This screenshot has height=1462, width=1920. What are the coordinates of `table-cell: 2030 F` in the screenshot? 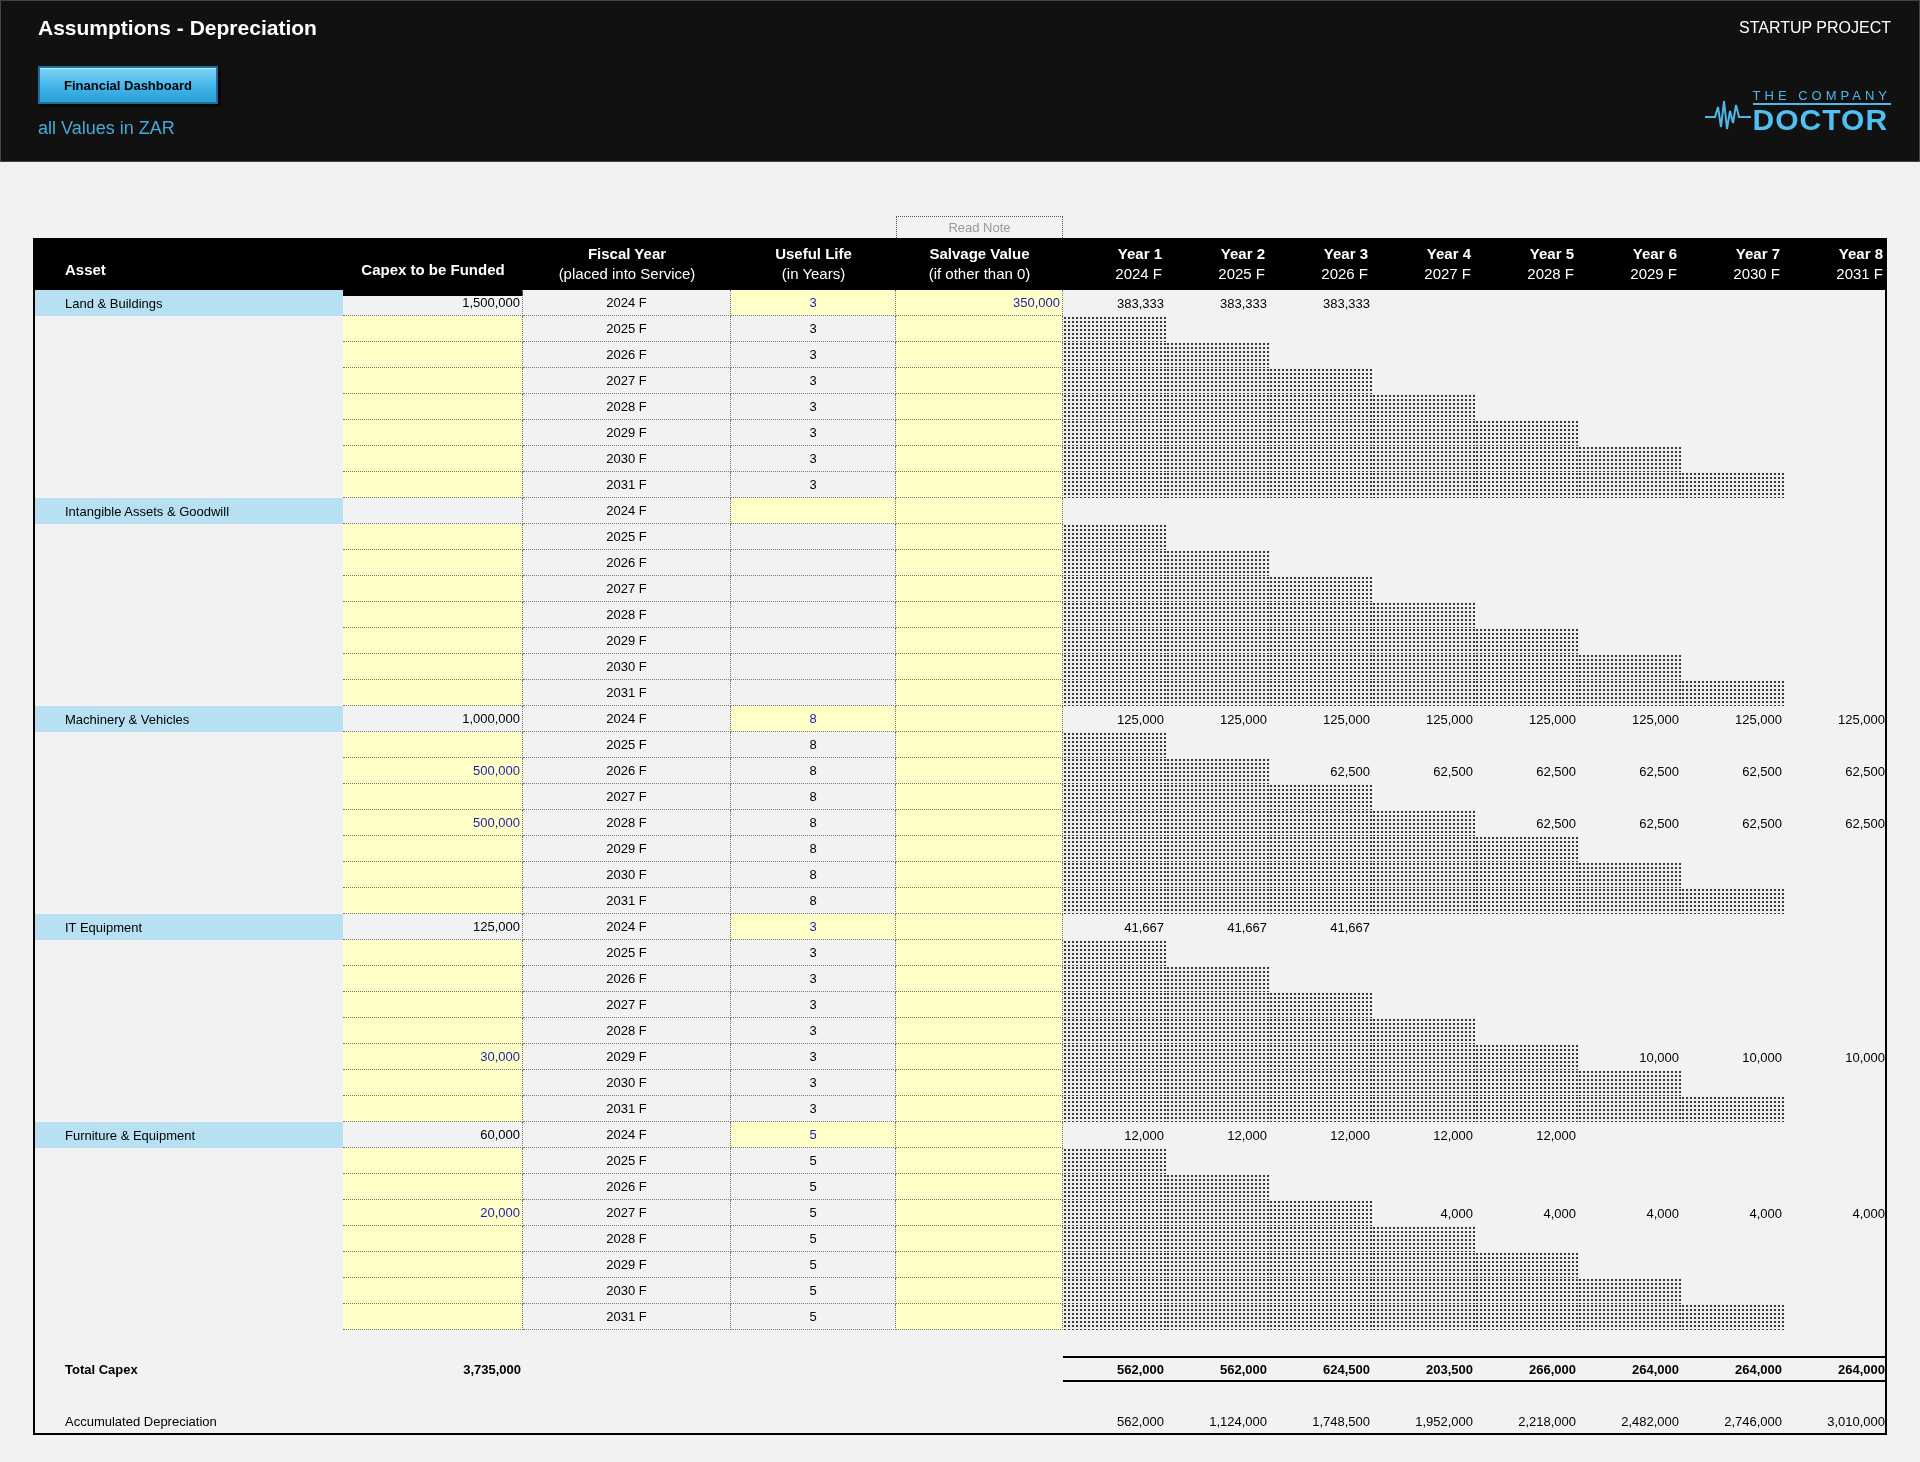 It's located at (627, 459).